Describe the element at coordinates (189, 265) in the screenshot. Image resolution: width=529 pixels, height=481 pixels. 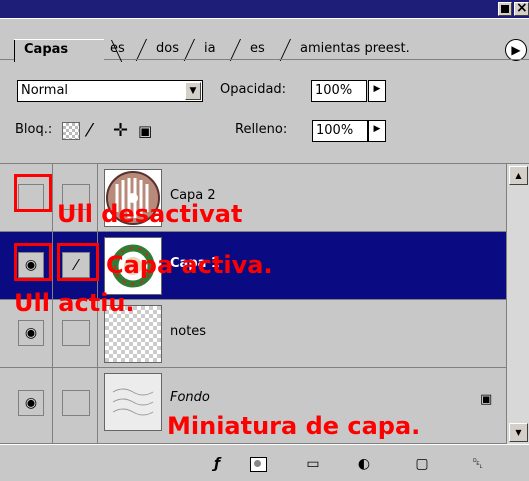
I see `annotation-active-layer: Capa activa.` at that location.